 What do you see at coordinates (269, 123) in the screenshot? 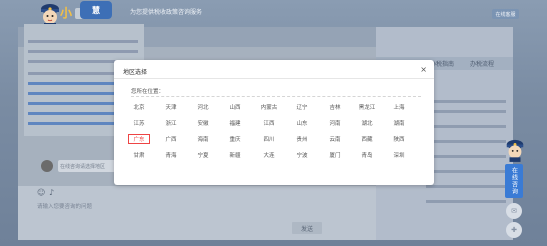
I see `region-option: 江西` at bounding box center [269, 123].